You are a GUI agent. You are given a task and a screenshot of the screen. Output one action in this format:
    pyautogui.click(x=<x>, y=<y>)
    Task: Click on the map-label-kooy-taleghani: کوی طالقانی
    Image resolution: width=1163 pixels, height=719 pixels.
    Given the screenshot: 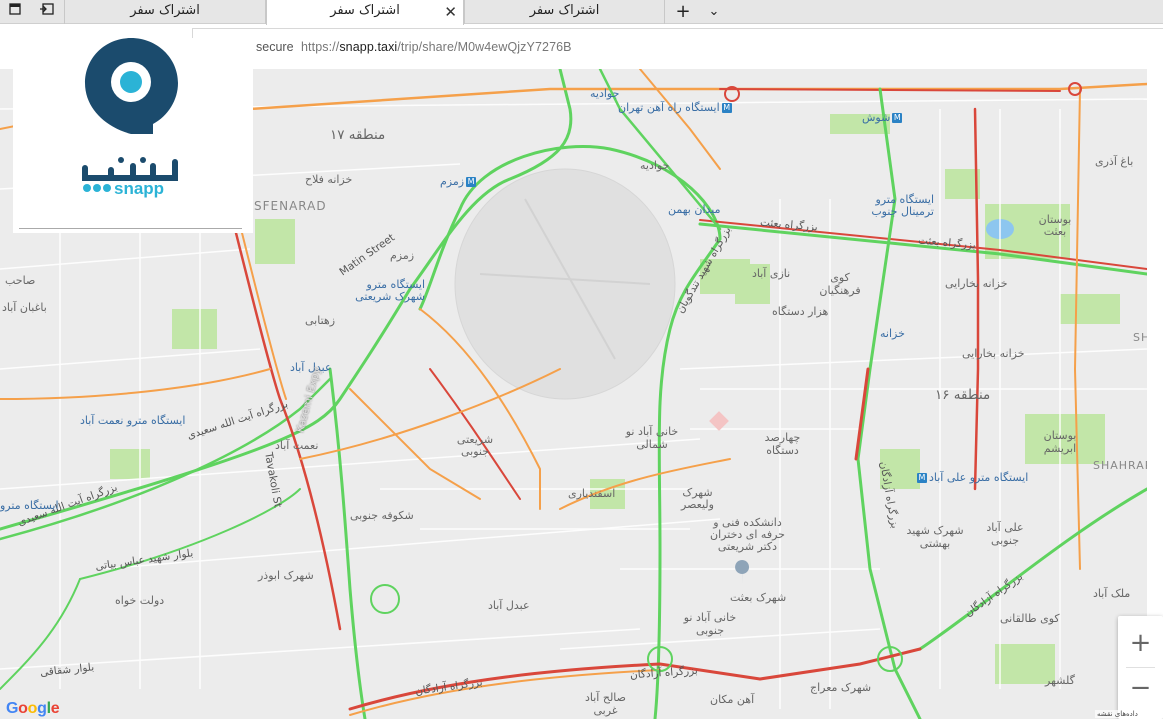 What is the action you would take?
    pyautogui.click(x=1030, y=618)
    